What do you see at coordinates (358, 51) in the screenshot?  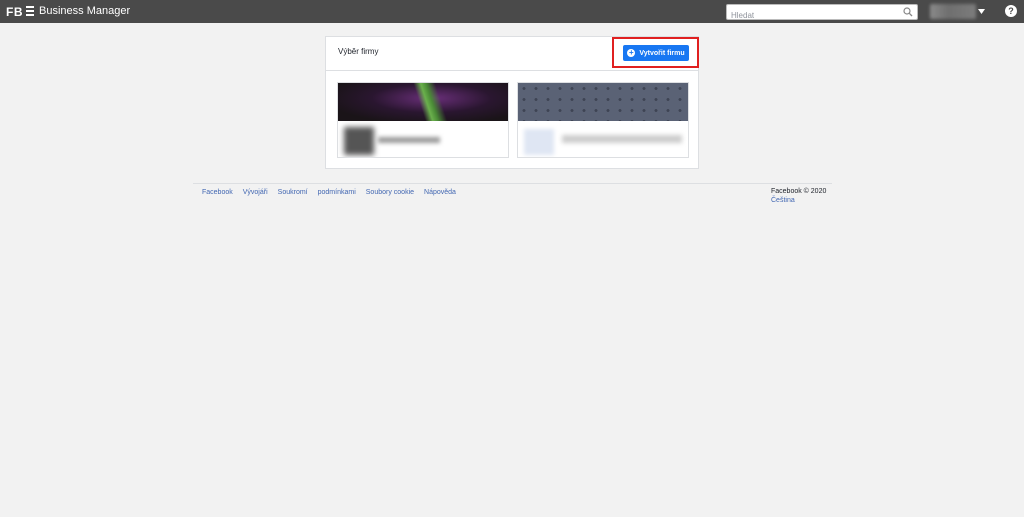 I see `panel-title: Výběr firmy` at bounding box center [358, 51].